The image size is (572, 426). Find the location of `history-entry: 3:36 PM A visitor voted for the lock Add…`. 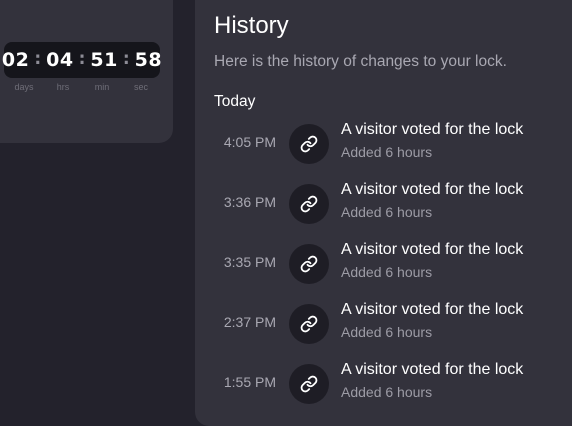

history-entry: 3:36 PM A visitor voted for the lock Add… is located at coordinates (383, 212).